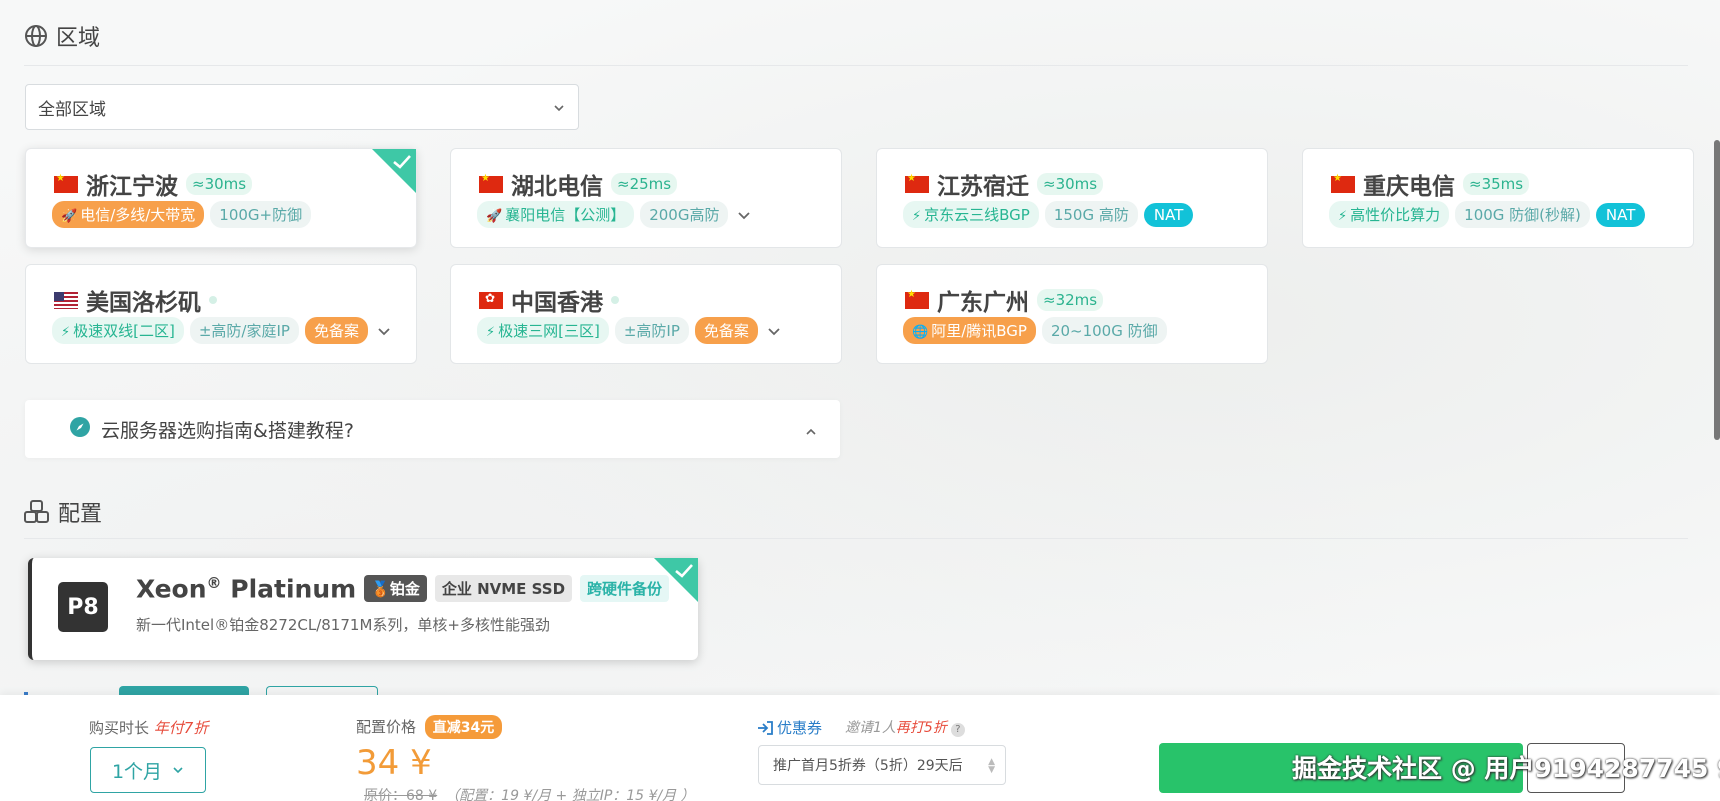 The height and width of the screenshot is (801, 1720). What do you see at coordinates (83, 607) in the screenshot?
I see `p8-logo: P8` at bounding box center [83, 607].